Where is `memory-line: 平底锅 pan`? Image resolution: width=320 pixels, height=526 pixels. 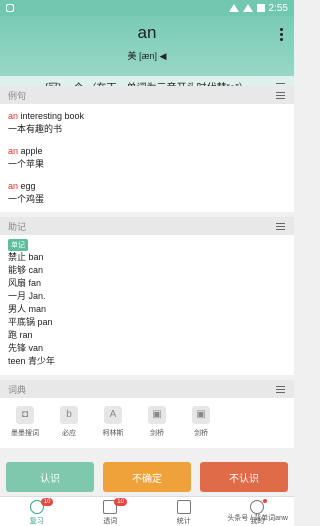
memory-line: 平底锅 pan is located at coordinates (30, 322).